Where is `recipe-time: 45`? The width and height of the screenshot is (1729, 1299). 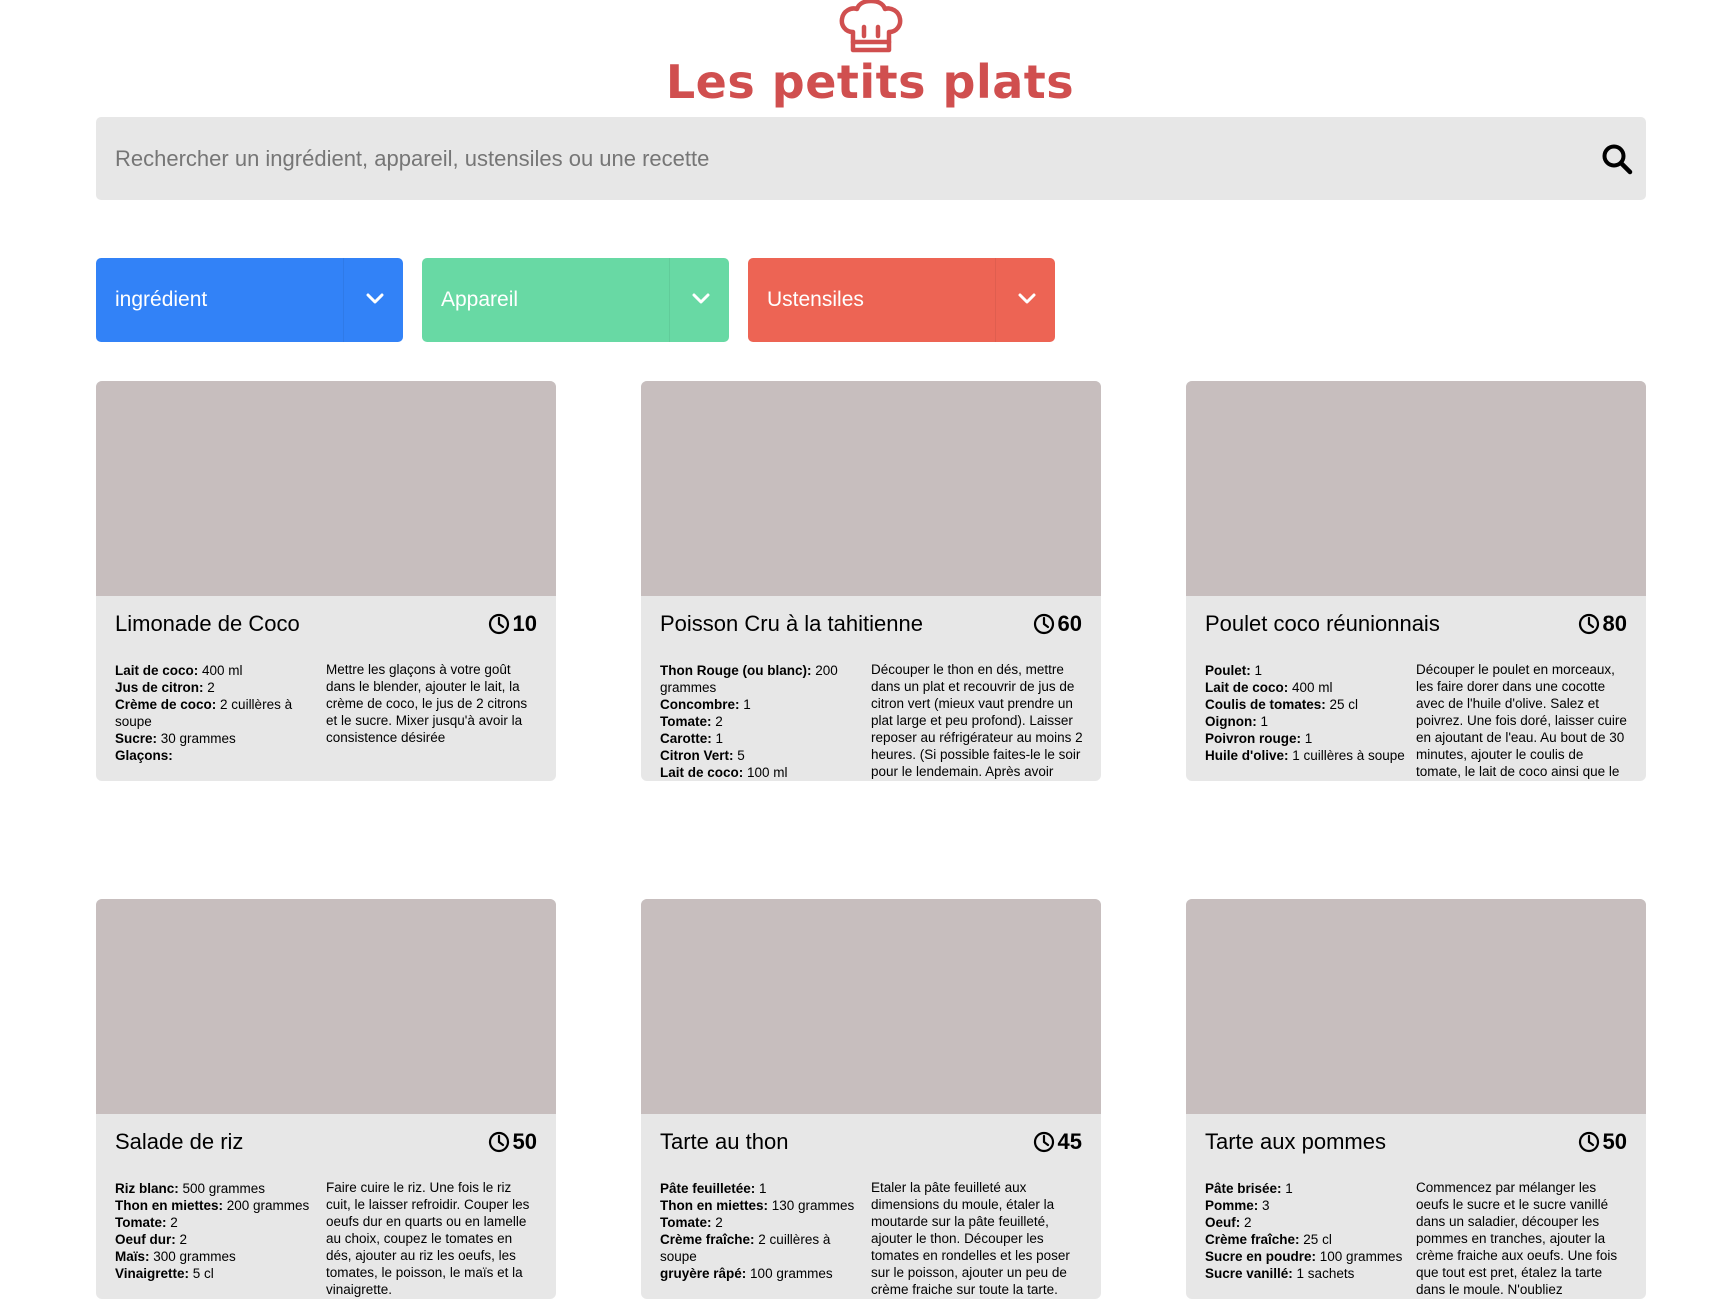 recipe-time: 45 is located at coordinates (1057, 1142).